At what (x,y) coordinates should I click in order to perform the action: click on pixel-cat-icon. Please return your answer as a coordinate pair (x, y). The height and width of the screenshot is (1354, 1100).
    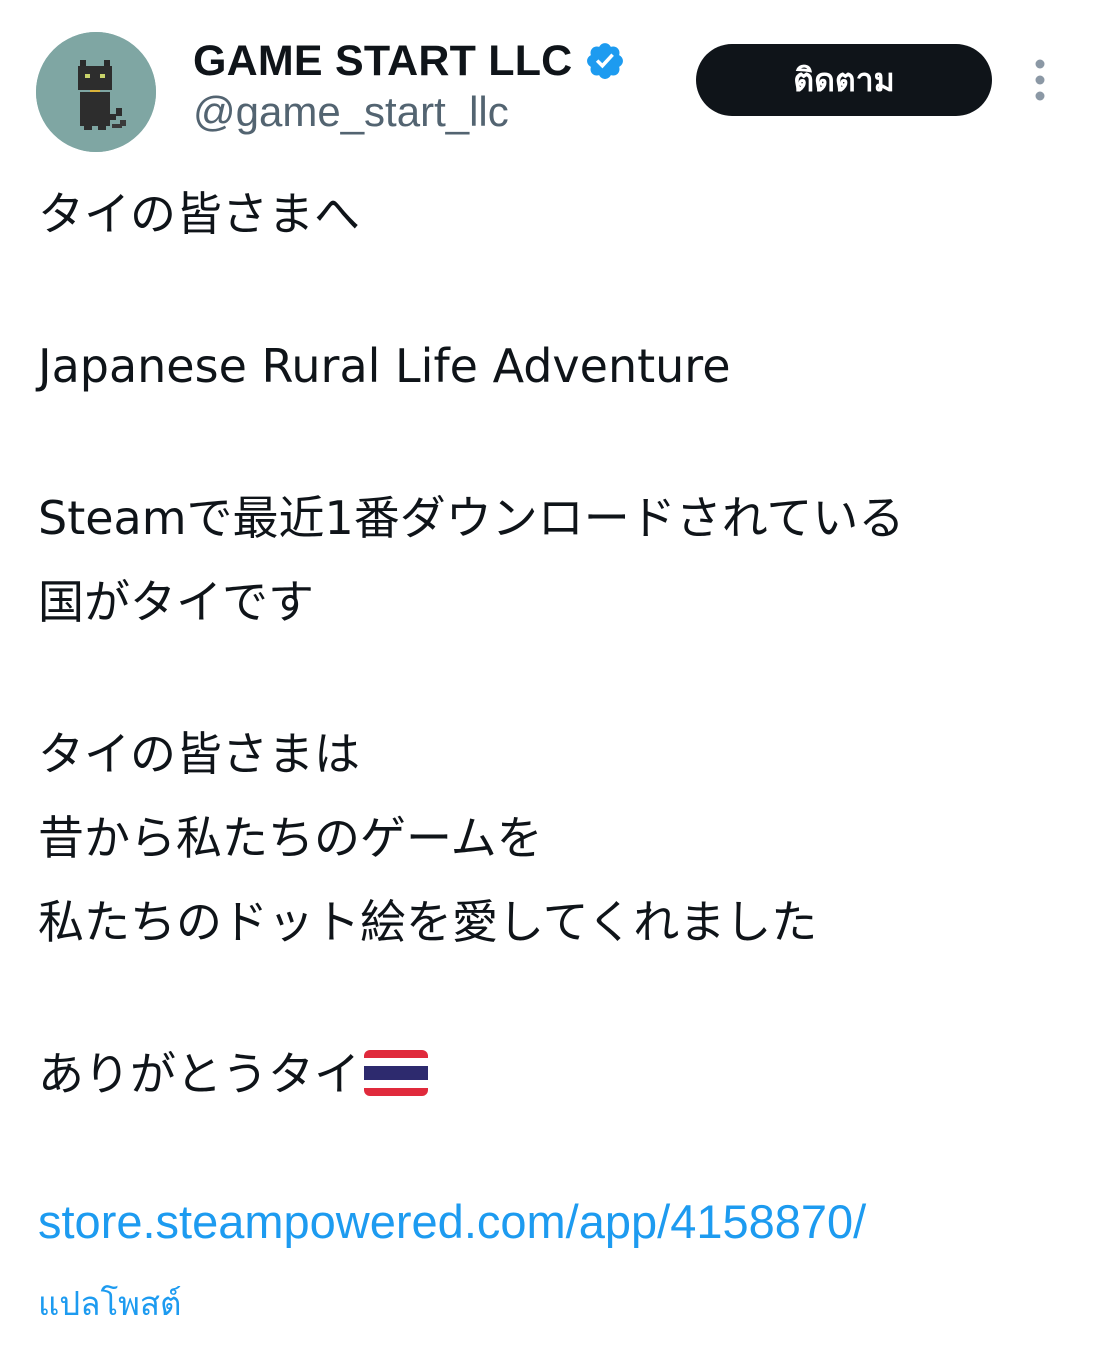
    Looking at the image, I should click on (96, 92).